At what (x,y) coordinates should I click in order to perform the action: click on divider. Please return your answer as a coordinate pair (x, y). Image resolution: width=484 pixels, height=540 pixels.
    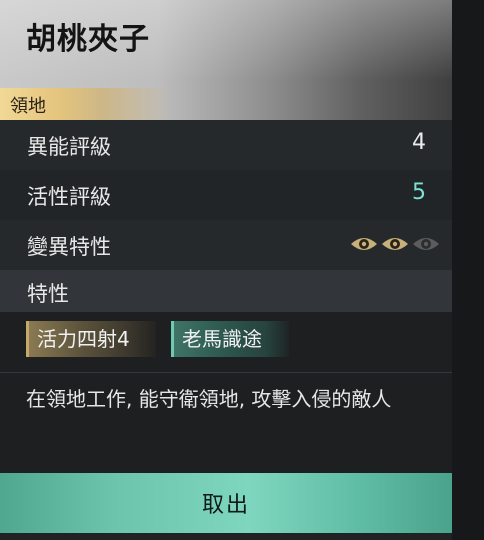
    Looking at the image, I should click on (226, 372).